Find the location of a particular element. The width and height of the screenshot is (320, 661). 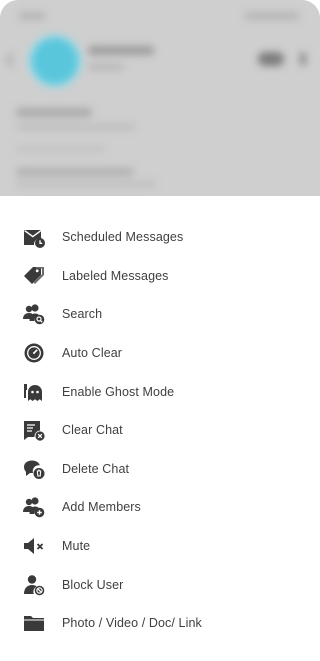

menu-item-auto-clear: Auto Clear is located at coordinates (160, 353).